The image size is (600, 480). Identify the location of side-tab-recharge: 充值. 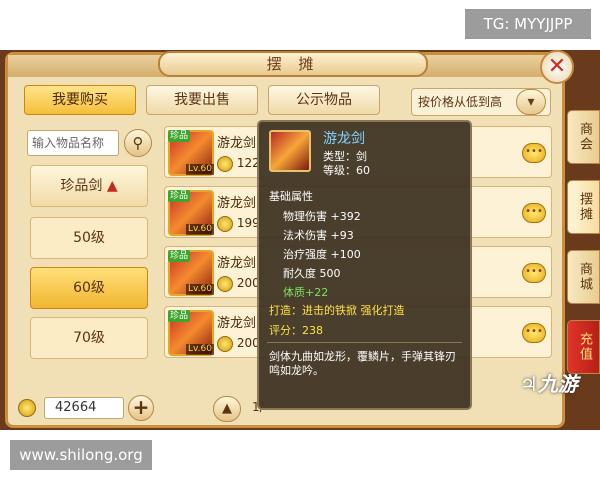
(583, 347).